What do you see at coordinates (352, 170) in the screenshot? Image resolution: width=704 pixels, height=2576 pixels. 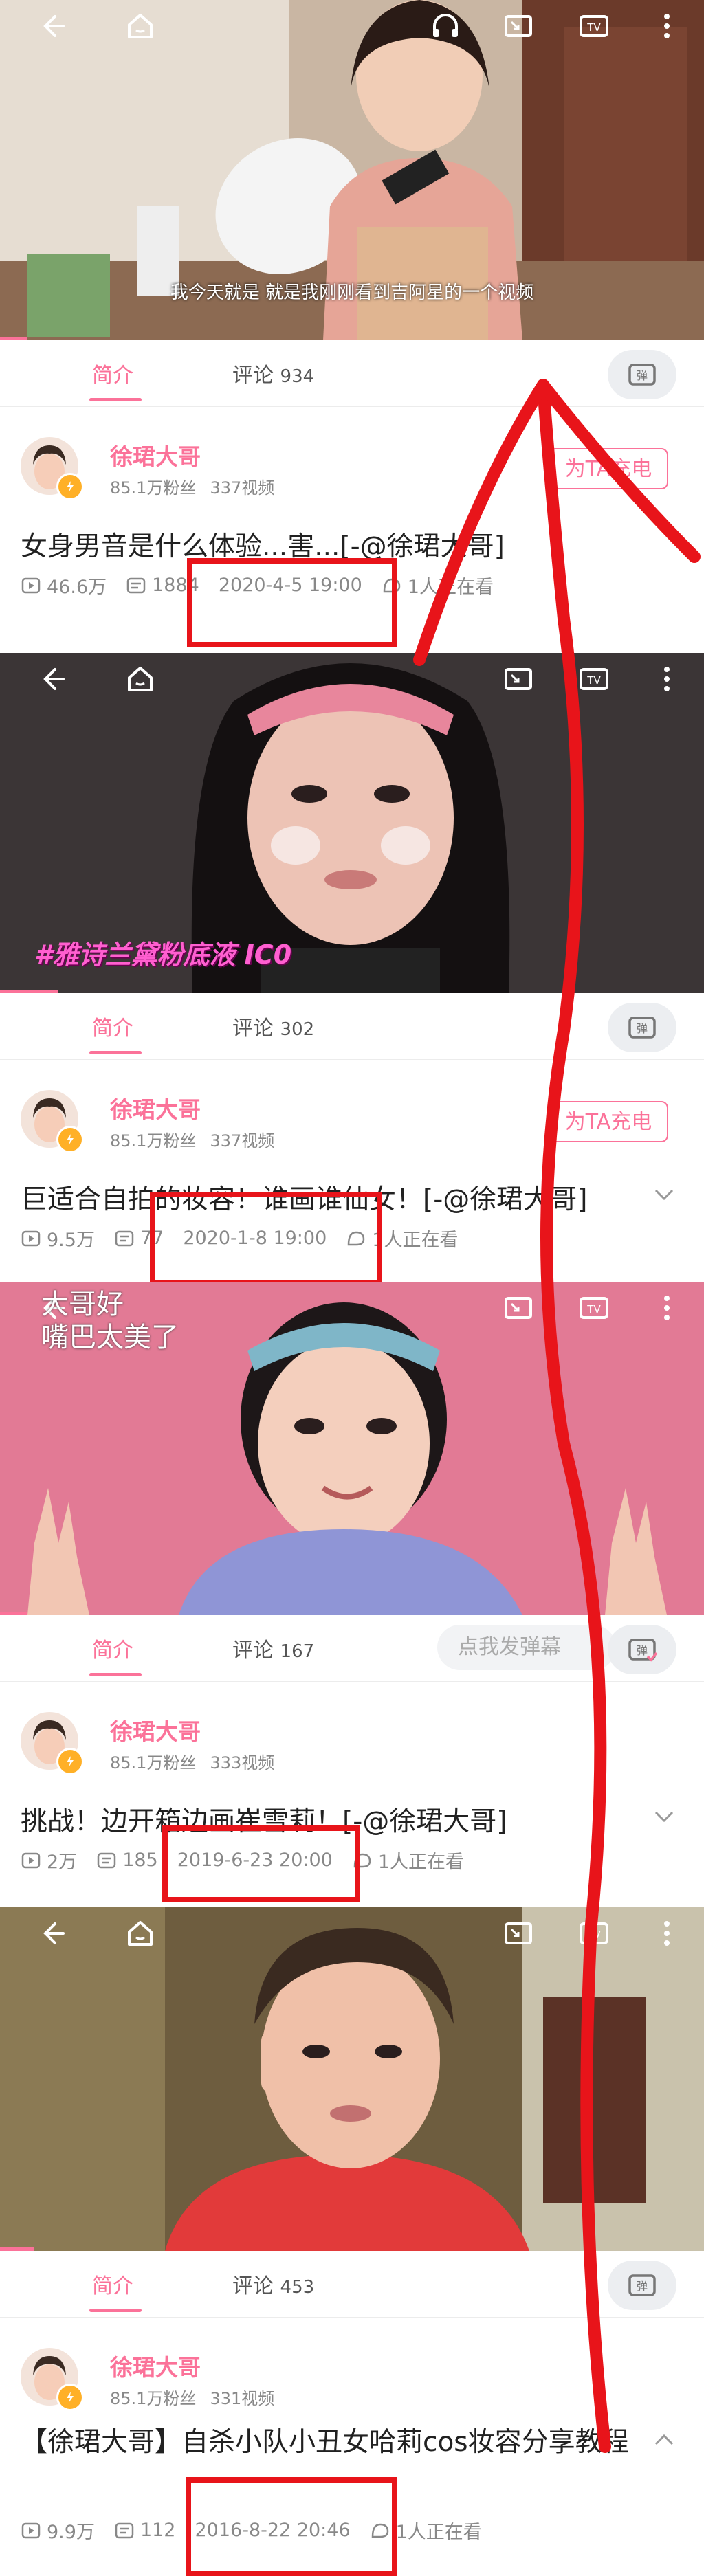 I see `video-player: TV 我今天就是 就是我刚刚看到吉阿星的一个视频` at bounding box center [352, 170].